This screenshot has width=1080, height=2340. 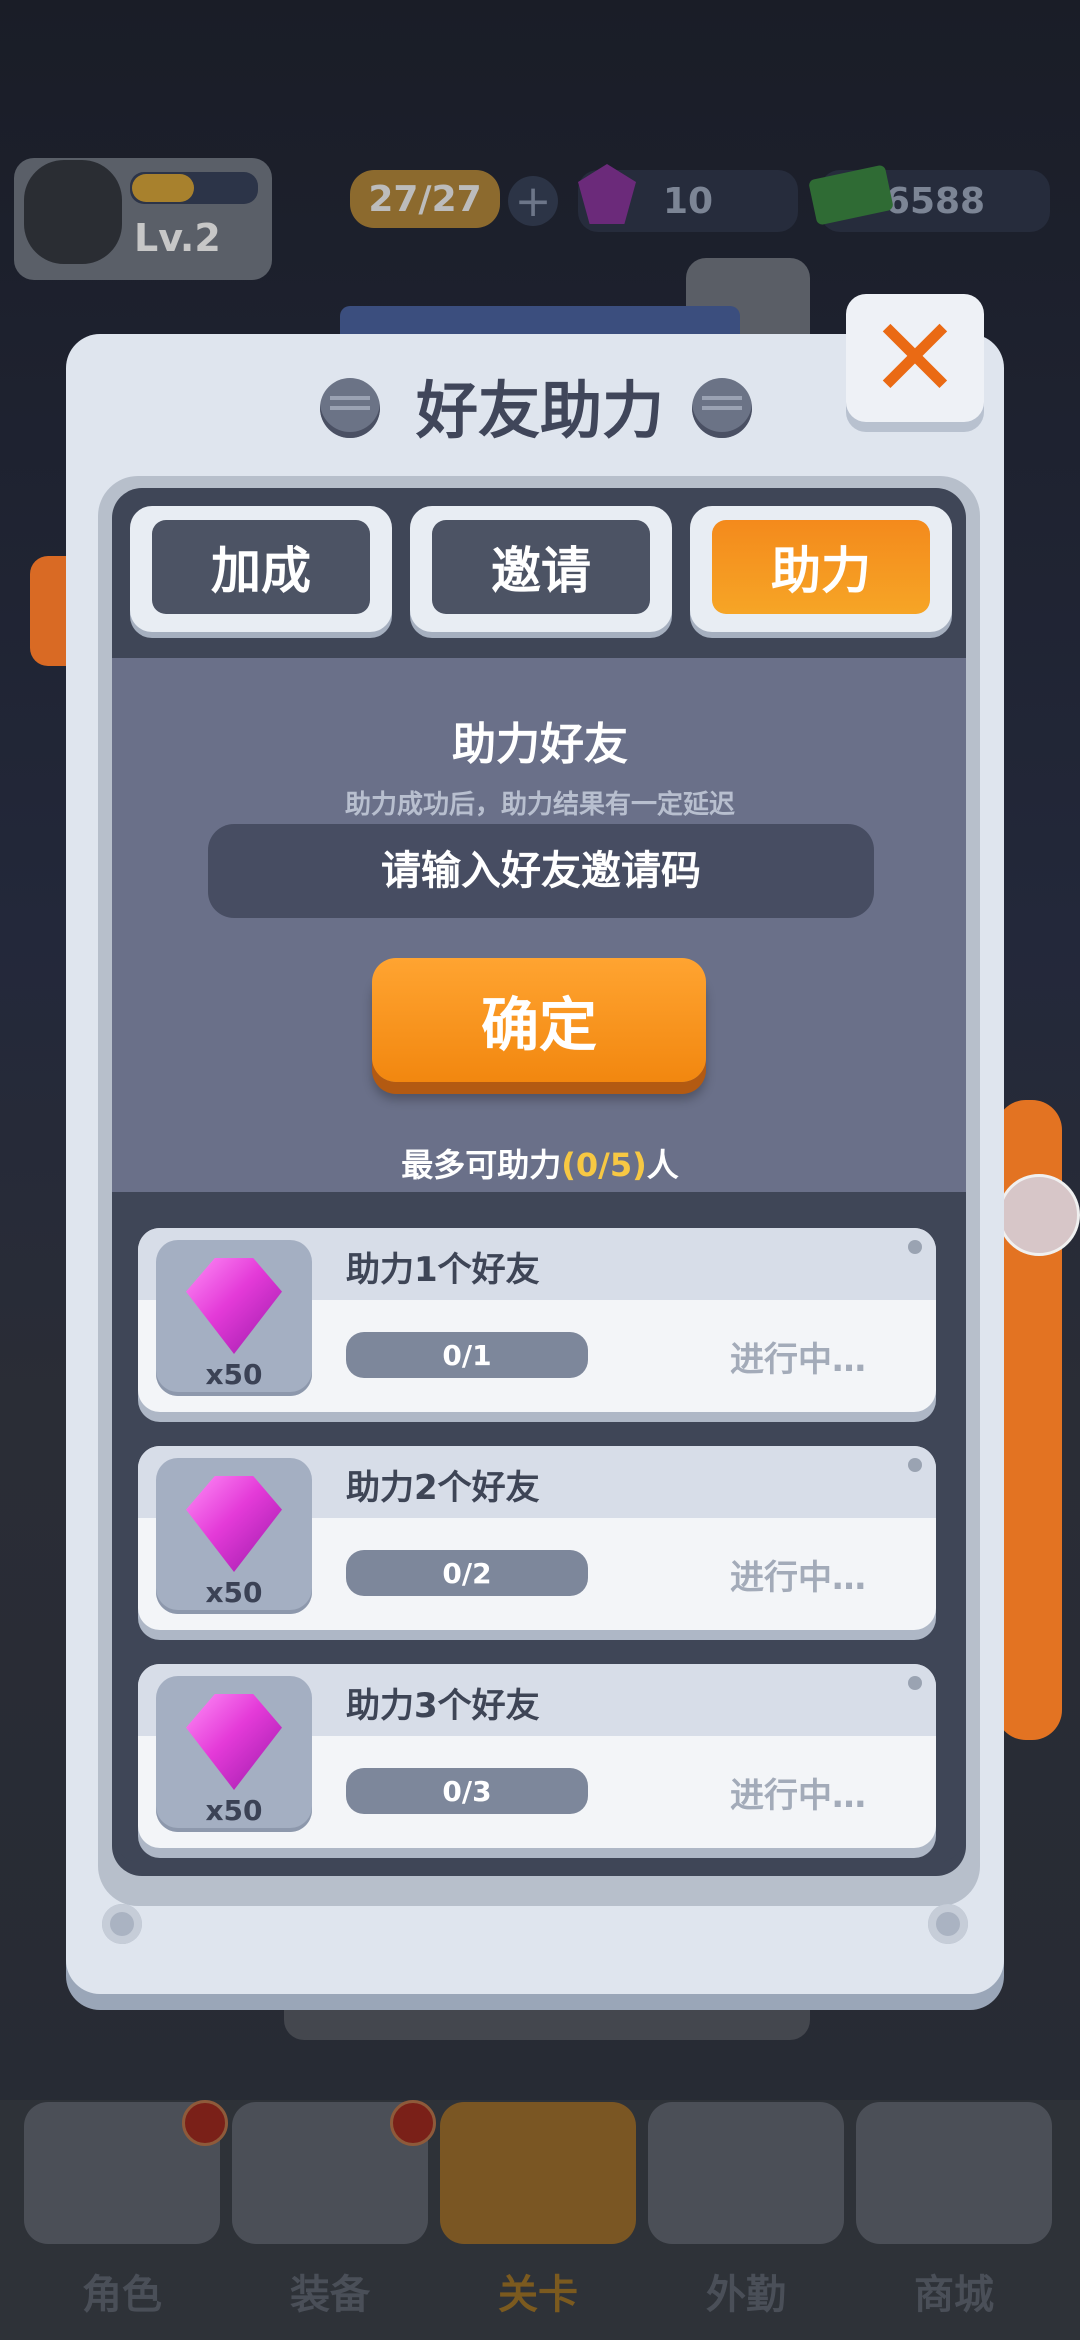 What do you see at coordinates (539, 805) in the screenshot?
I see `section-subtitle: 助力成功后，助力结果有一定延迟` at bounding box center [539, 805].